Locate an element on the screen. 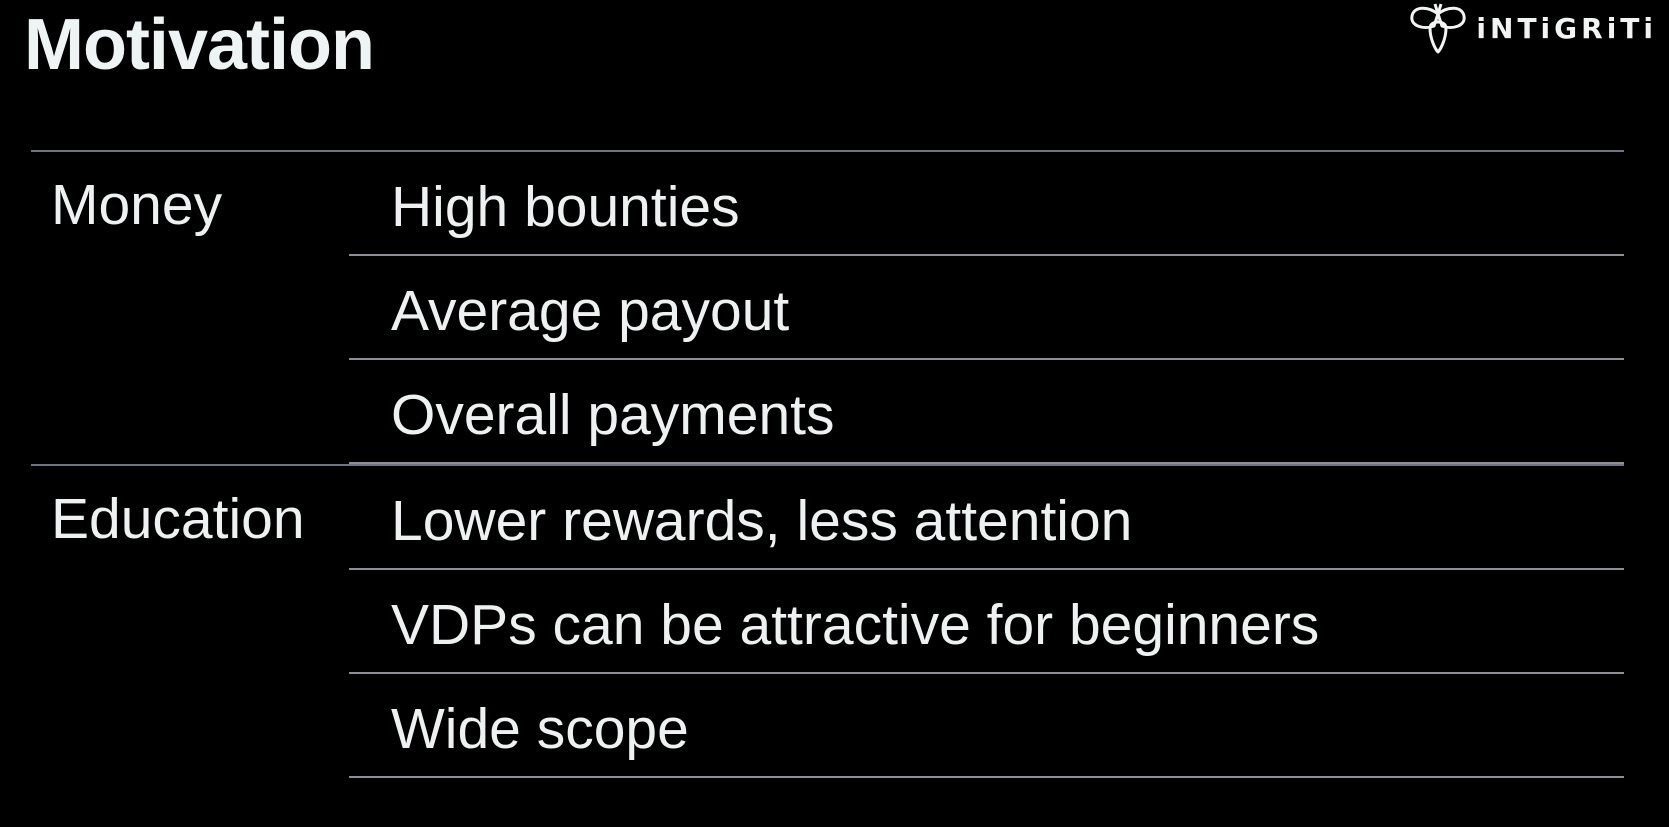  table-row: Overall payments is located at coordinates (986, 412).